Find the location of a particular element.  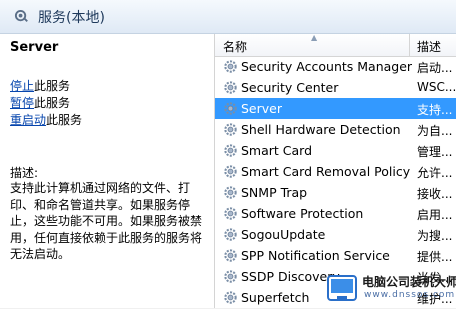

column-description-header: 描述 is located at coordinates (429, 46).